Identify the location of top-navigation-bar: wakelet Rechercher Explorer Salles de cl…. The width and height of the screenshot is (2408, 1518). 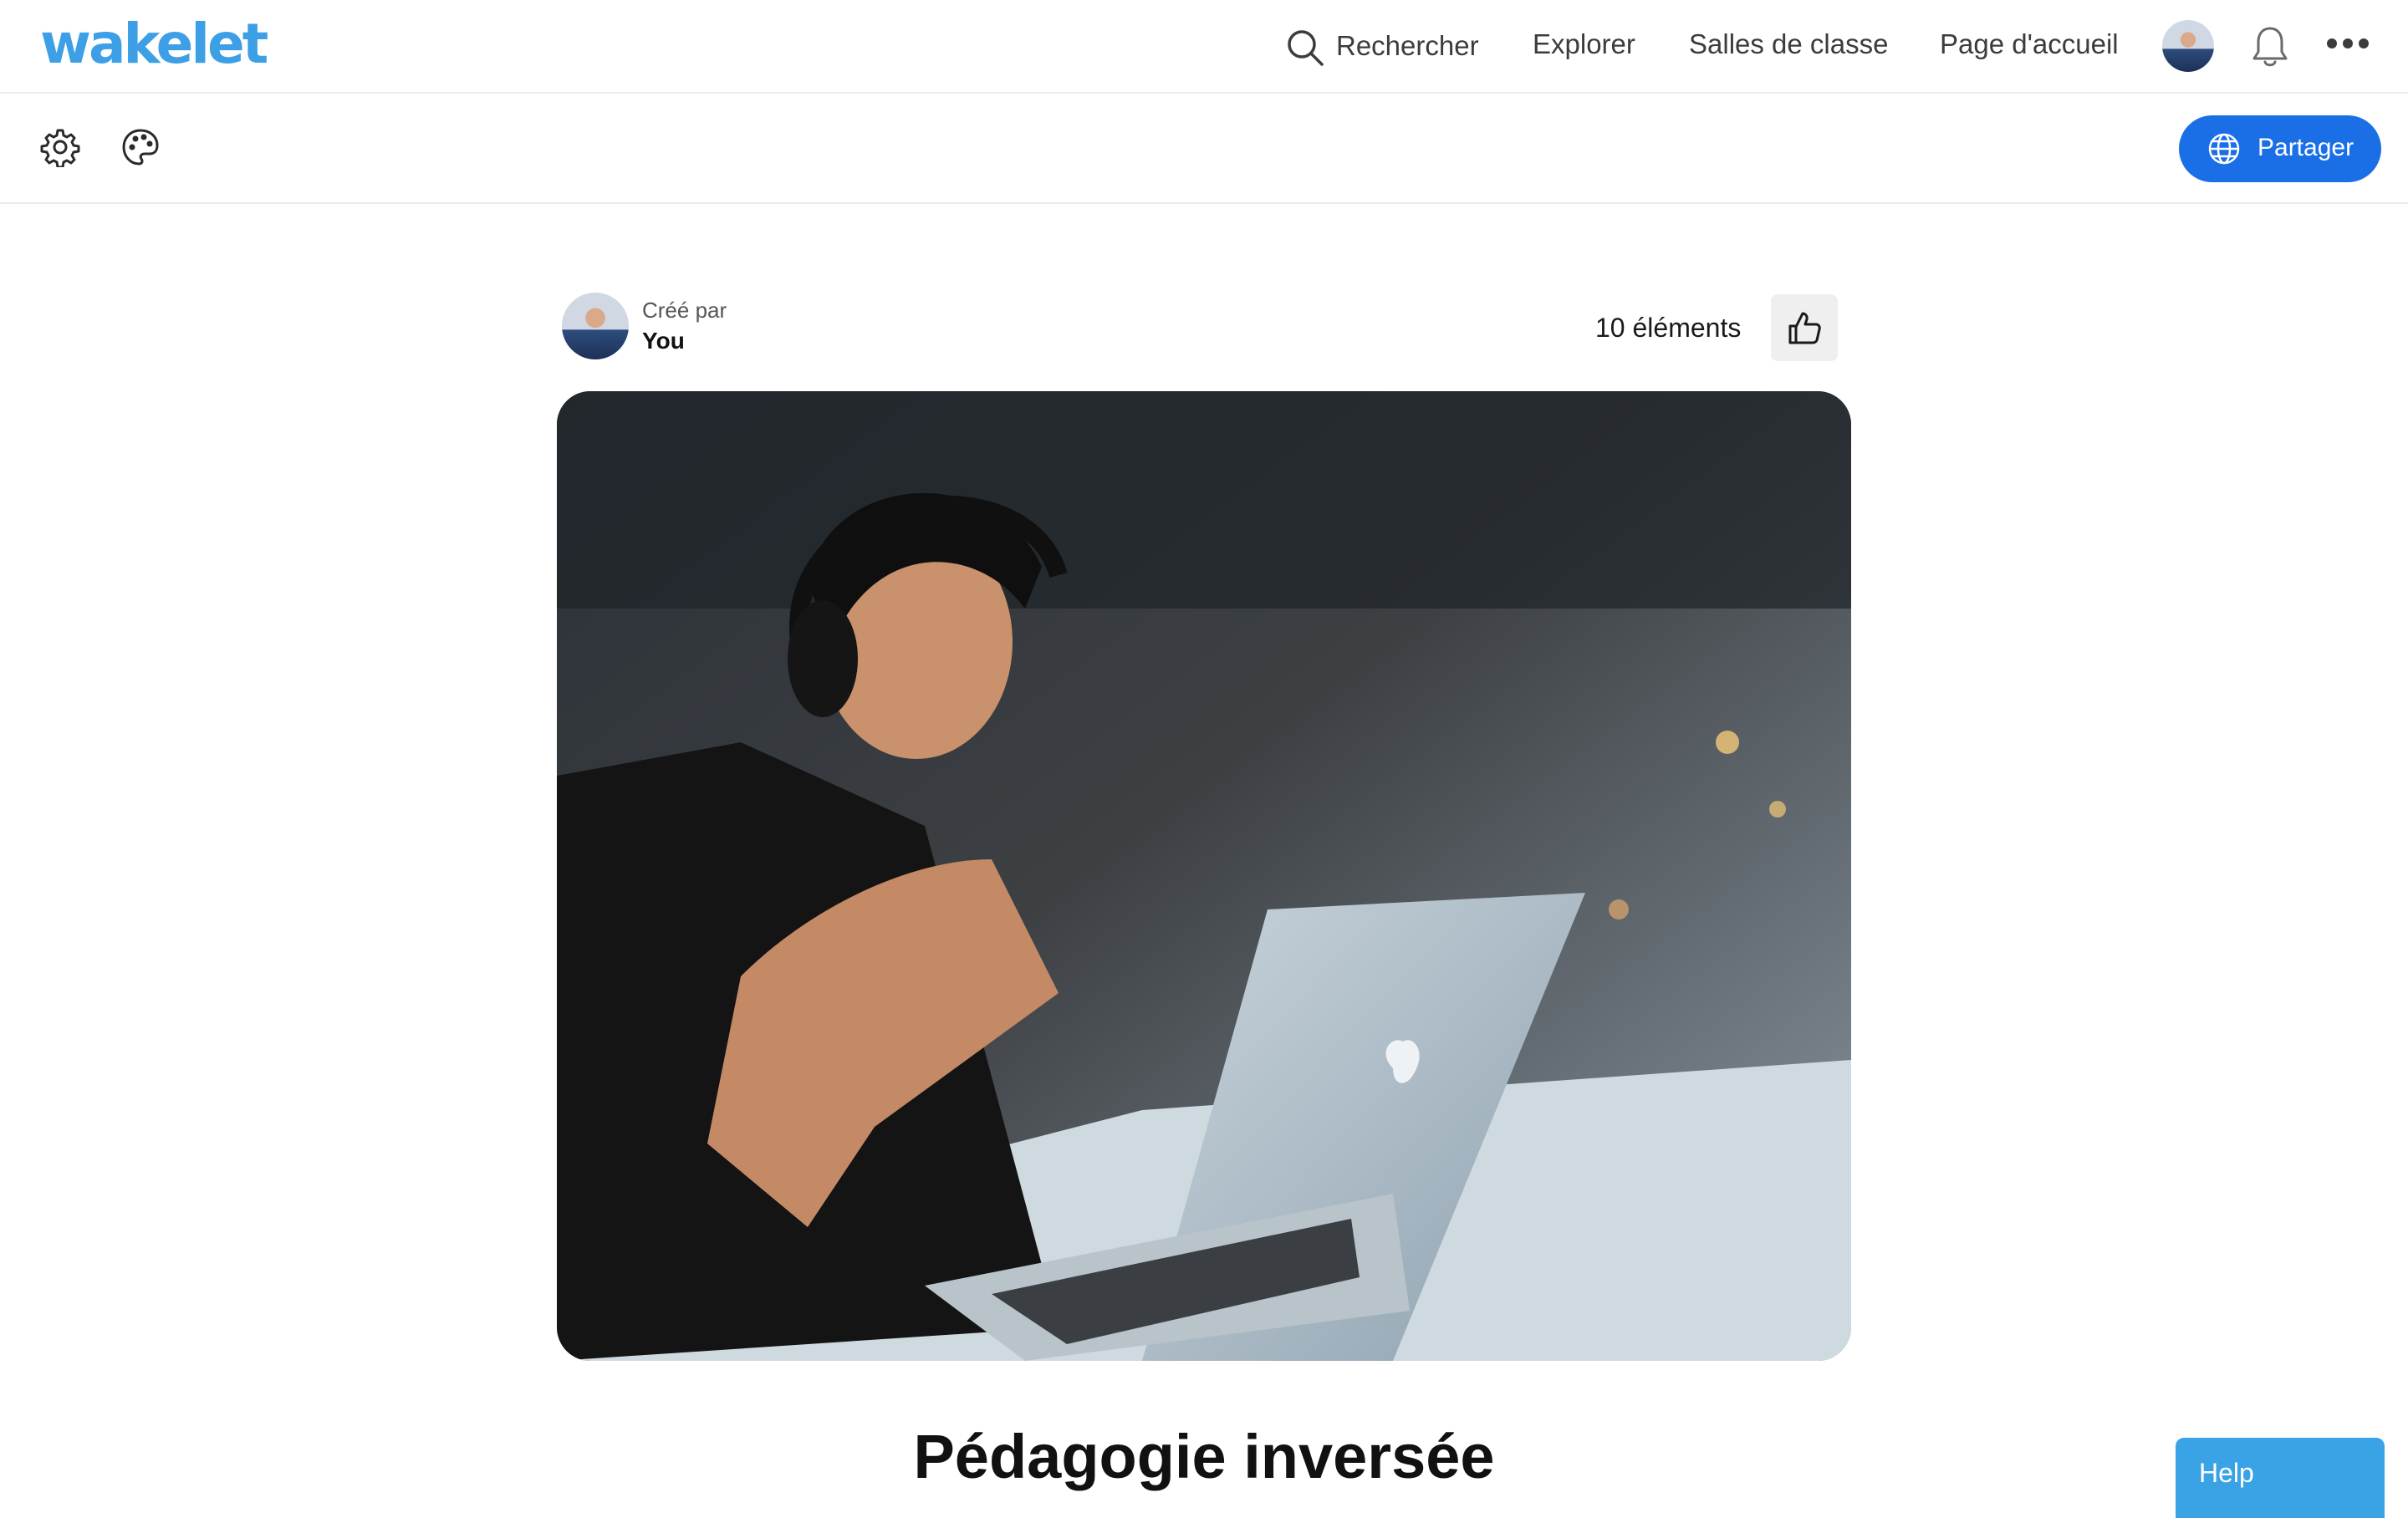
(1204, 47).